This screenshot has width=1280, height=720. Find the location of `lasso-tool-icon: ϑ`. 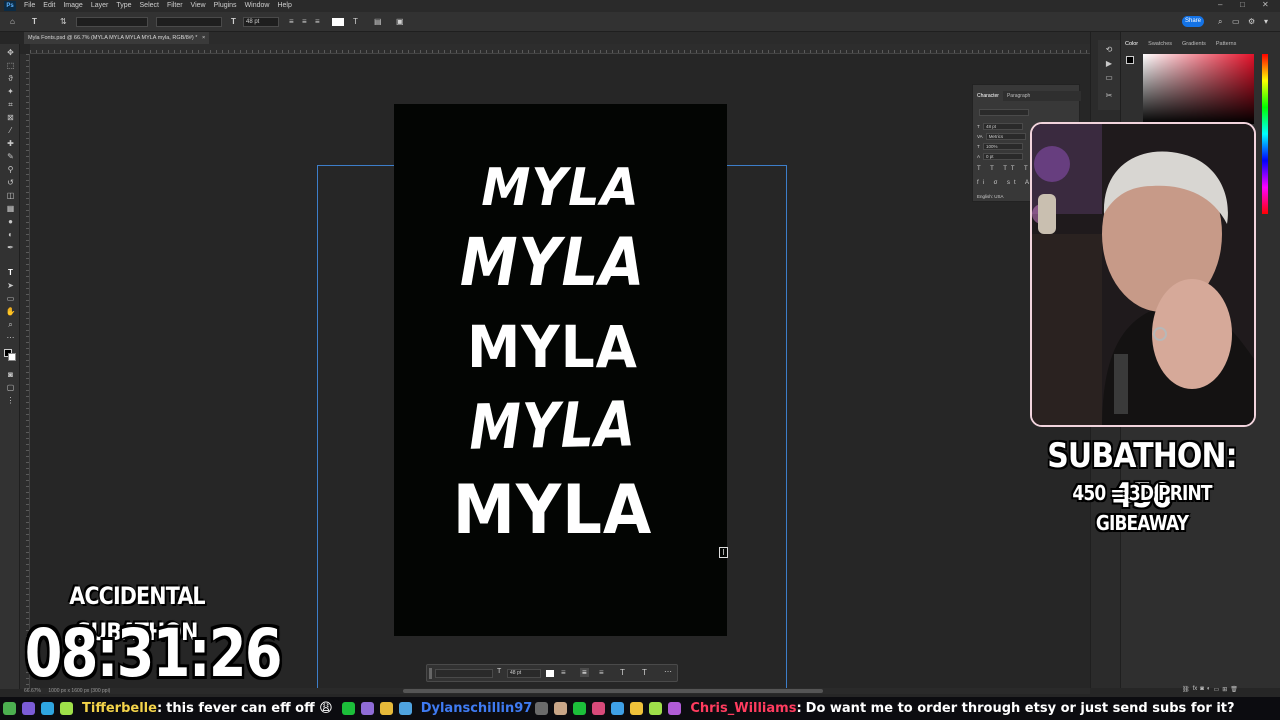

lasso-tool-icon: ϑ is located at coordinates (10, 78).